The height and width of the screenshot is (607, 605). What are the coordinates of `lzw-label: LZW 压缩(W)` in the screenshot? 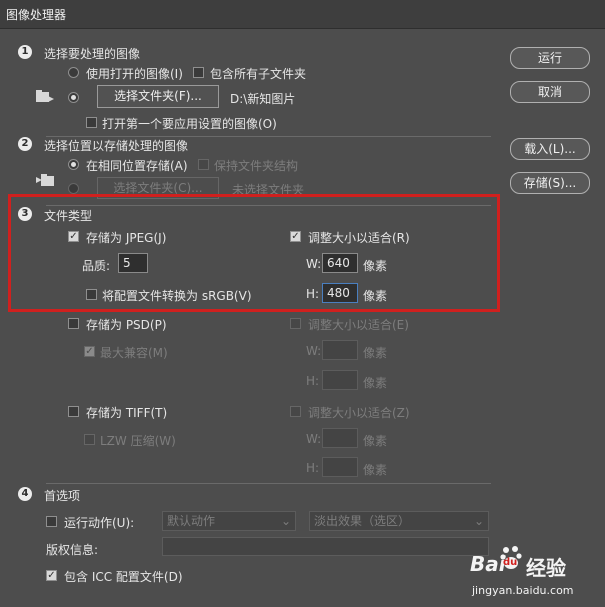 It's located at (138, 441).